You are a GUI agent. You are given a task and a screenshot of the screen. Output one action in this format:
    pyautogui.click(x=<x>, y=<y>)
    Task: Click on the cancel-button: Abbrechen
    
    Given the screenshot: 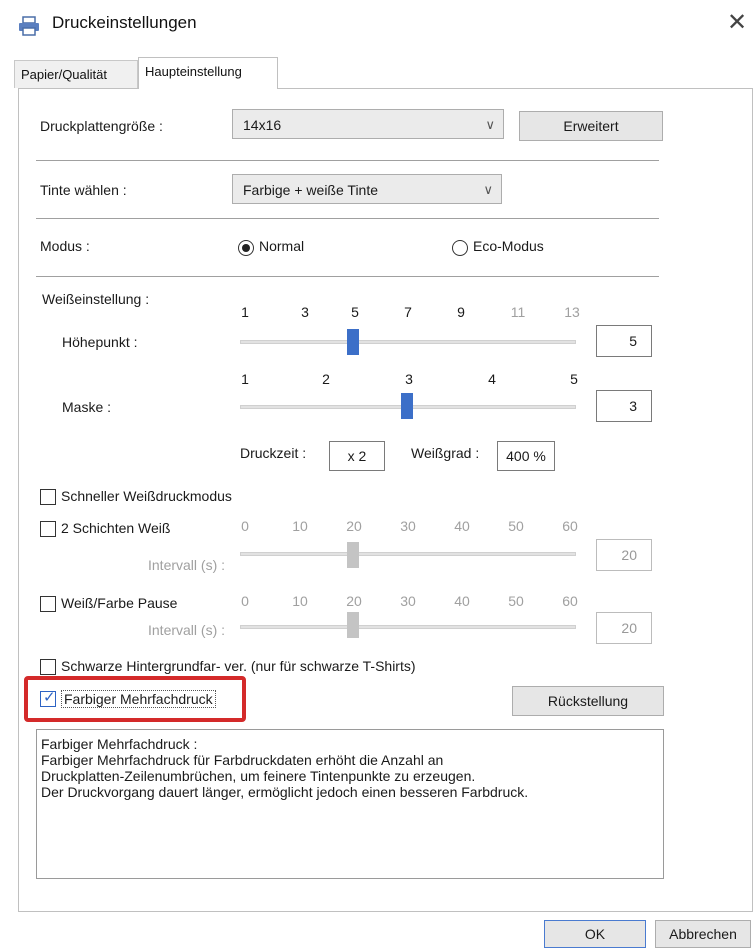 What is the action you would take?
    pyautogui.click(x=703, y=934)
    